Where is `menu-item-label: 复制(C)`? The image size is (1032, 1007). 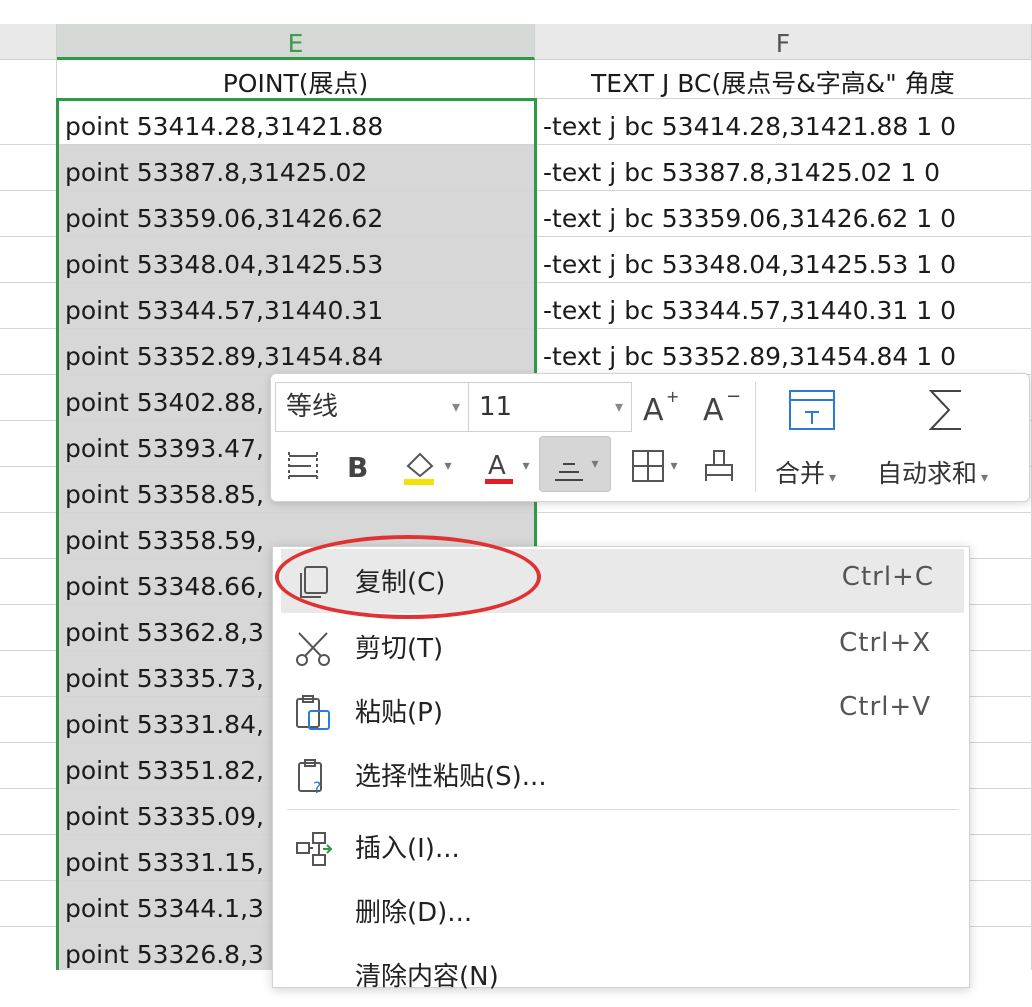
menu-item-label: 复制(C) is located at coordinates (400, 583).